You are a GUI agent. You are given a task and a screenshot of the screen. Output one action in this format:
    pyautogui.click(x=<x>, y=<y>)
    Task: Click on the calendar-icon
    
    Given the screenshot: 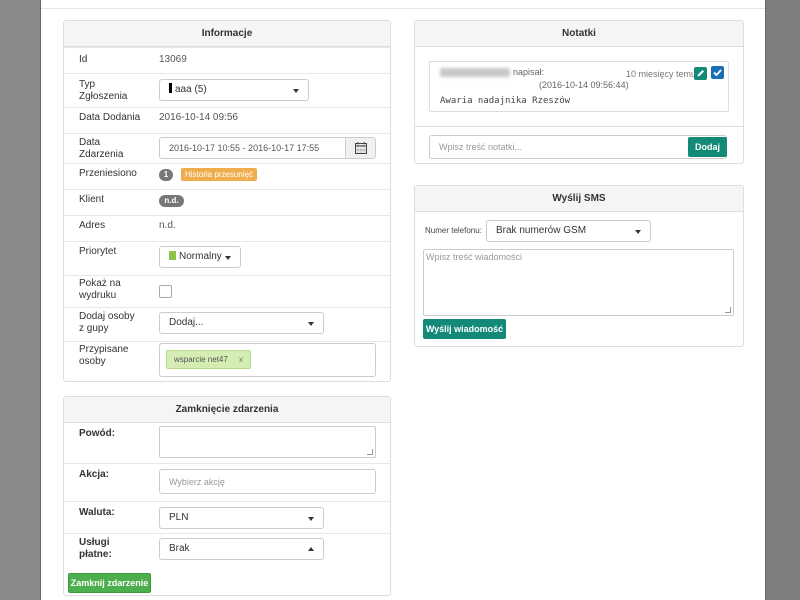 What is the action you would take?
    pyautogui.click(x=361, y=148)
    